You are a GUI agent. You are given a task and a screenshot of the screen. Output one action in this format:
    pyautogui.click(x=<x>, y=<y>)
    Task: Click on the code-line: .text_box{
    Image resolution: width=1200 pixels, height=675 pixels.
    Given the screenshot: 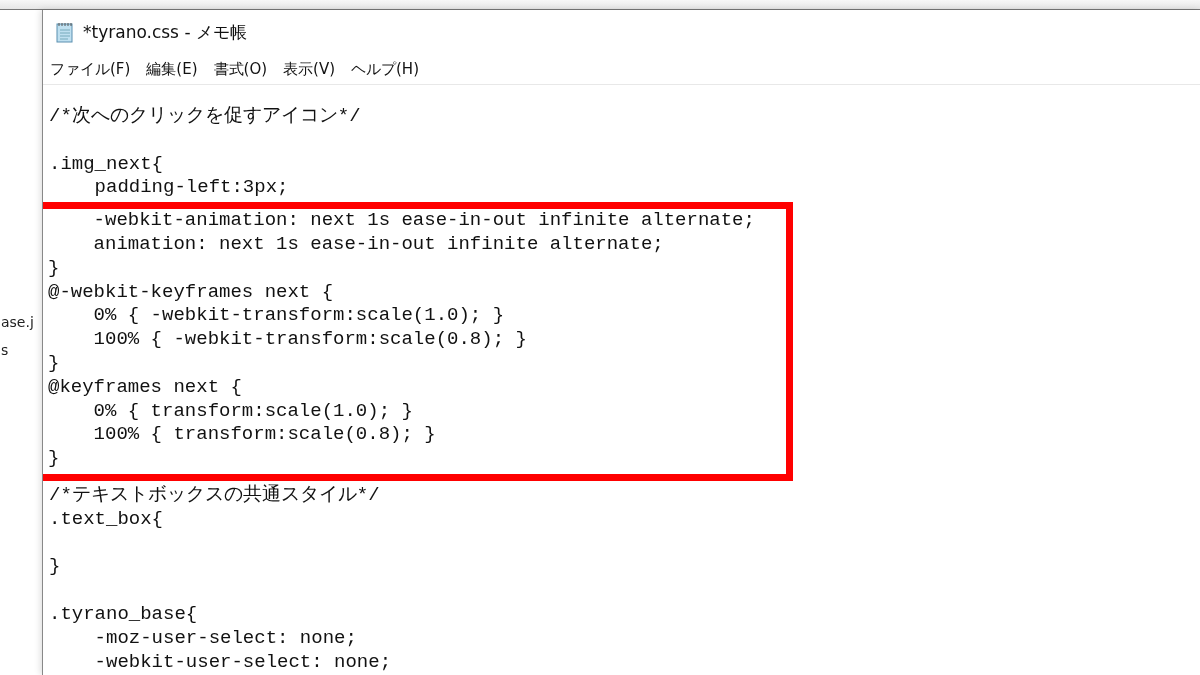 What is the action you would take?
    pyautogui.click(x=107, y=519)
    